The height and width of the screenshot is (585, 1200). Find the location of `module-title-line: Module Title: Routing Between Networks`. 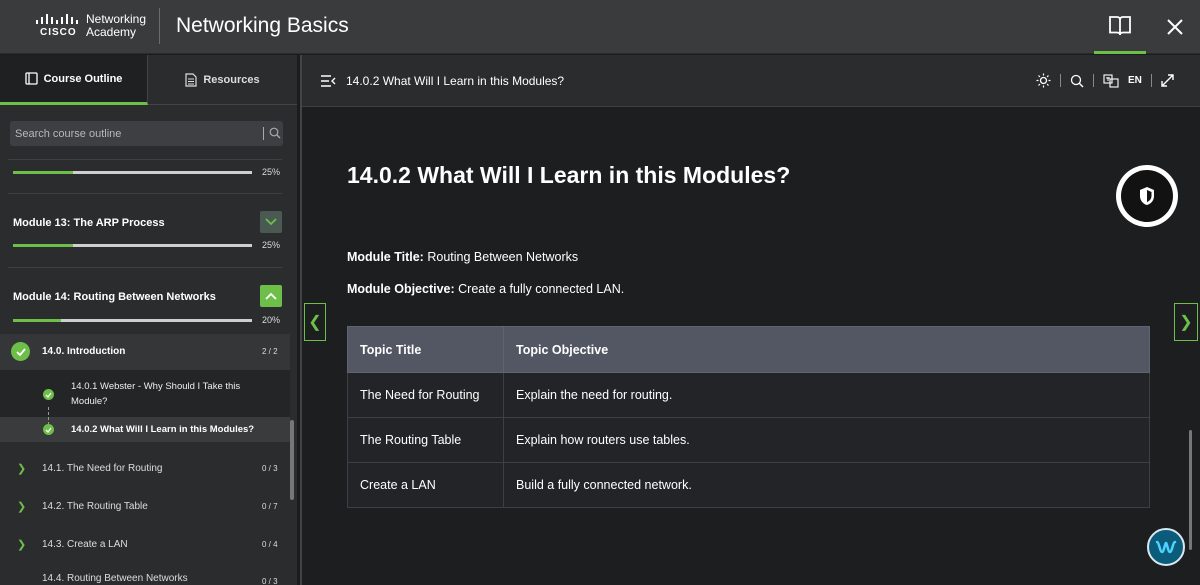

module-title-line: Module Title: Routing Between Networks is located at coordinates (463, 257).